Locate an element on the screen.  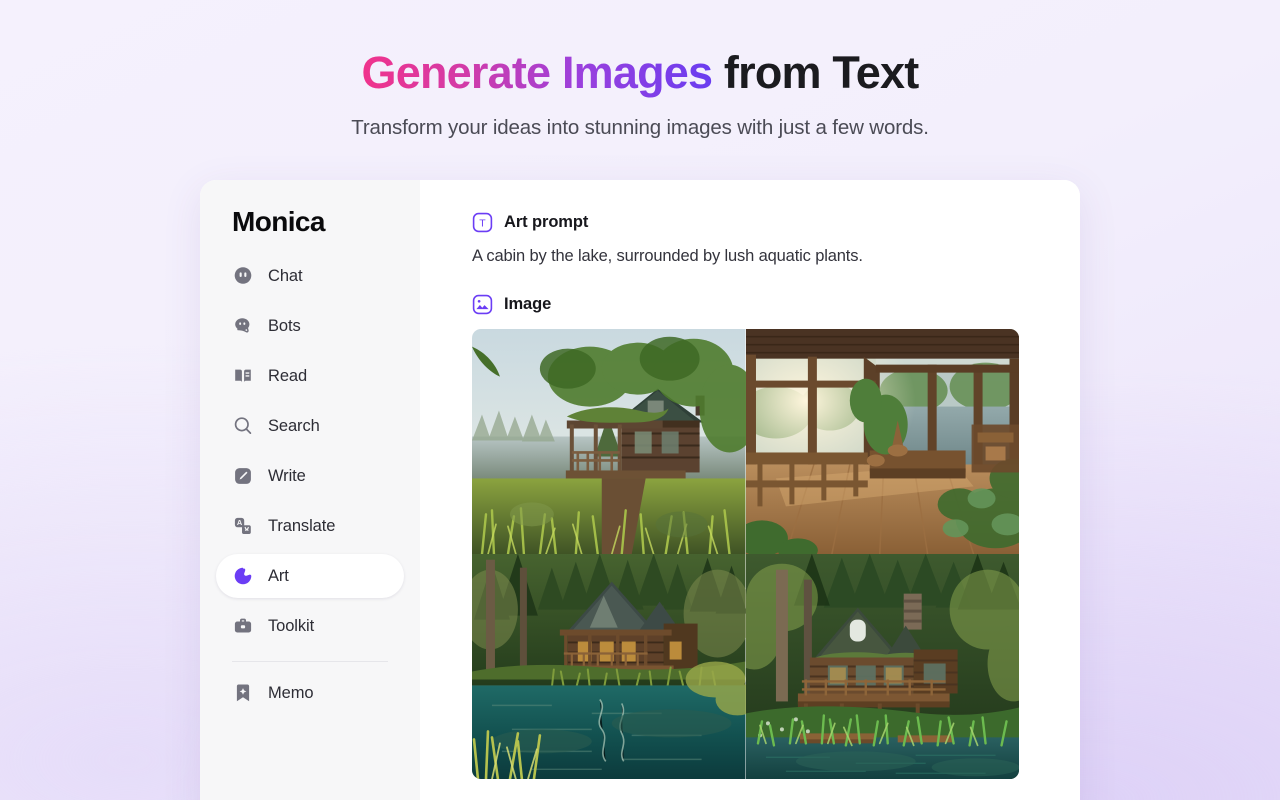
sidebar-item-label: Bots is located at coordinates (284, 325).